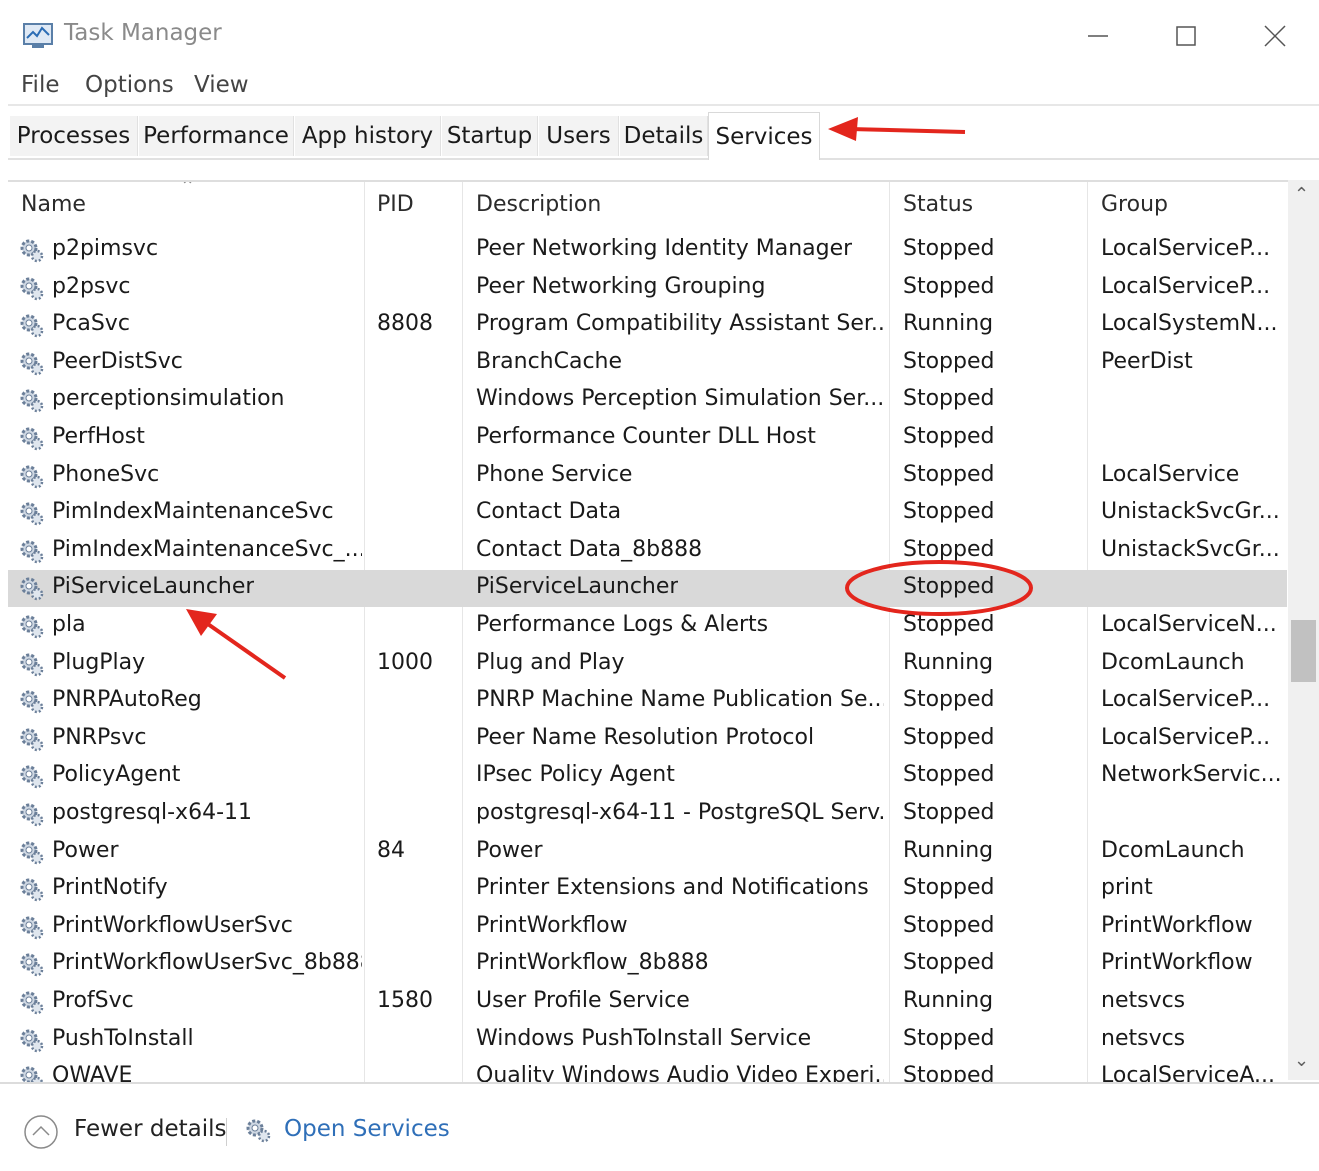  What do you see at coordinates (1127, 888) in the screenshot?
I see `service-group-cell: print` at bounding box center [1127, 888].